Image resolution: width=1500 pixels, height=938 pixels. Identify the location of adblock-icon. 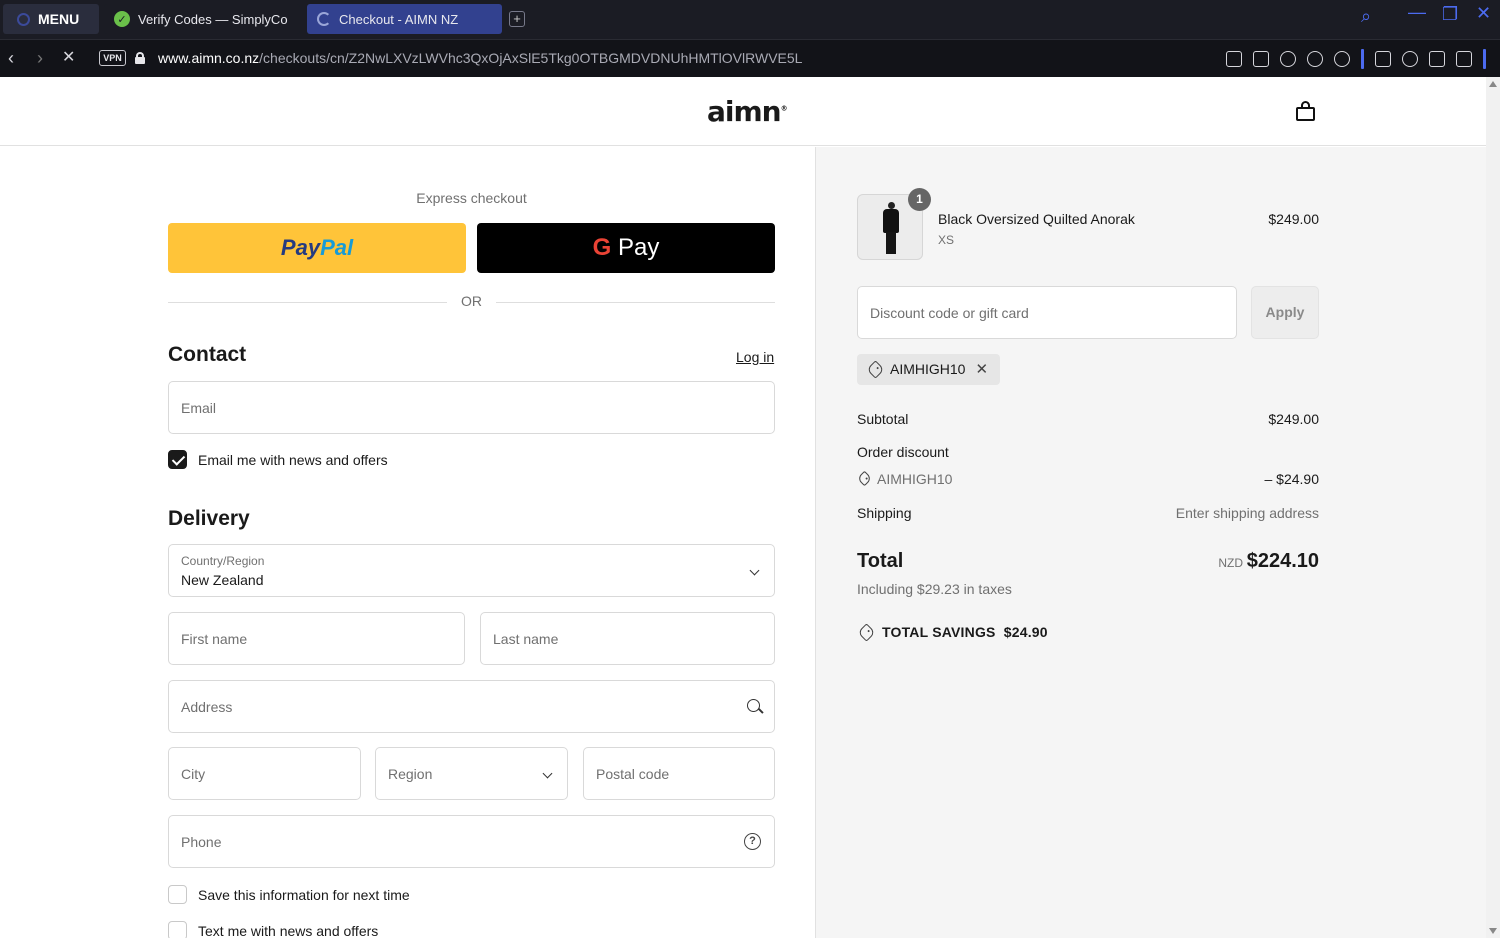
(1288, 59).